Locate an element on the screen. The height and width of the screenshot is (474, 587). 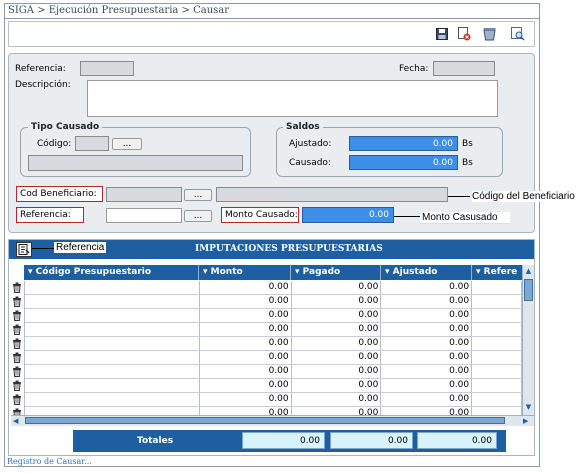
column-header-pagado: ▾ Pagado is located at coordinates (336, 272).